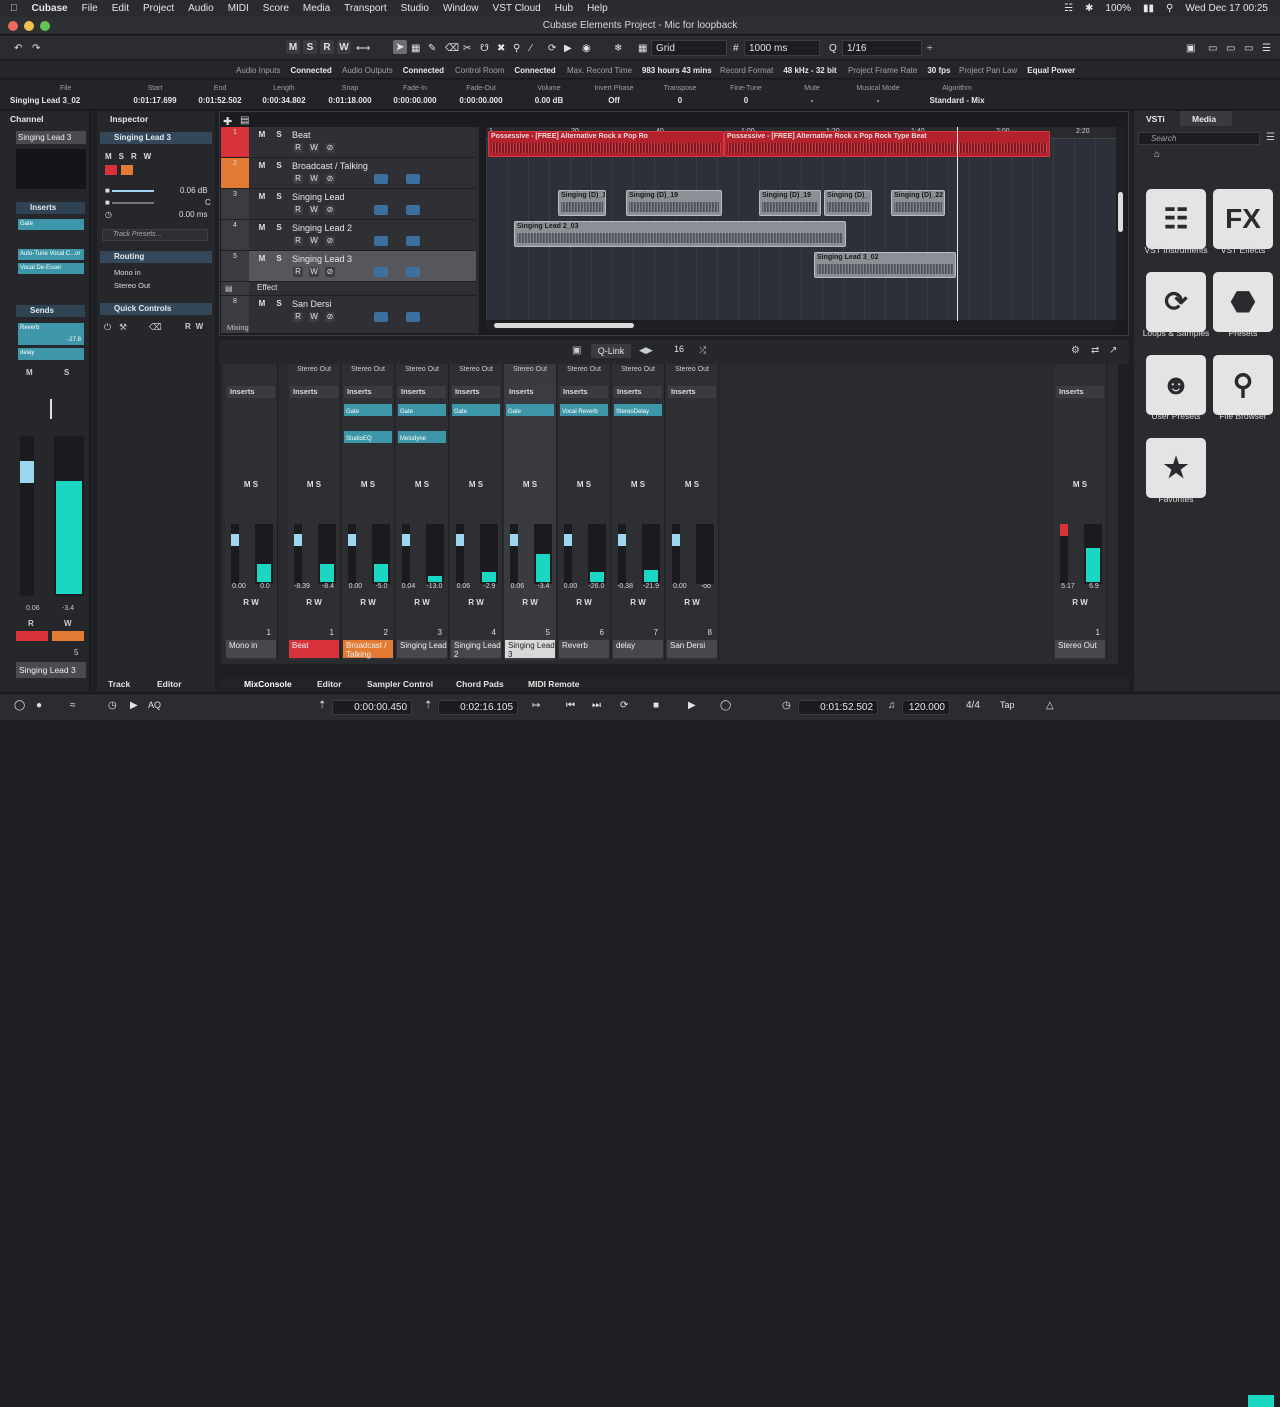  I want to click on menu-edit: Edit, so click(120, 8).